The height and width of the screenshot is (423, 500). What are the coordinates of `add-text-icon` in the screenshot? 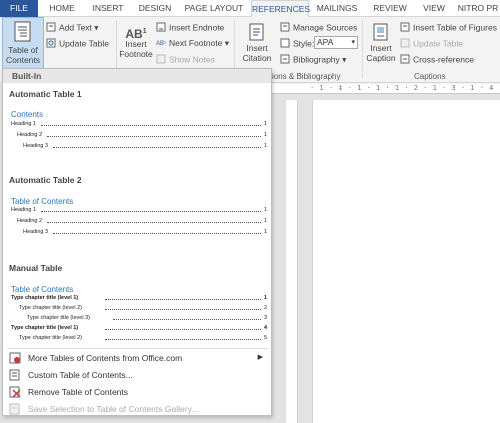 It's located at (51, 28).